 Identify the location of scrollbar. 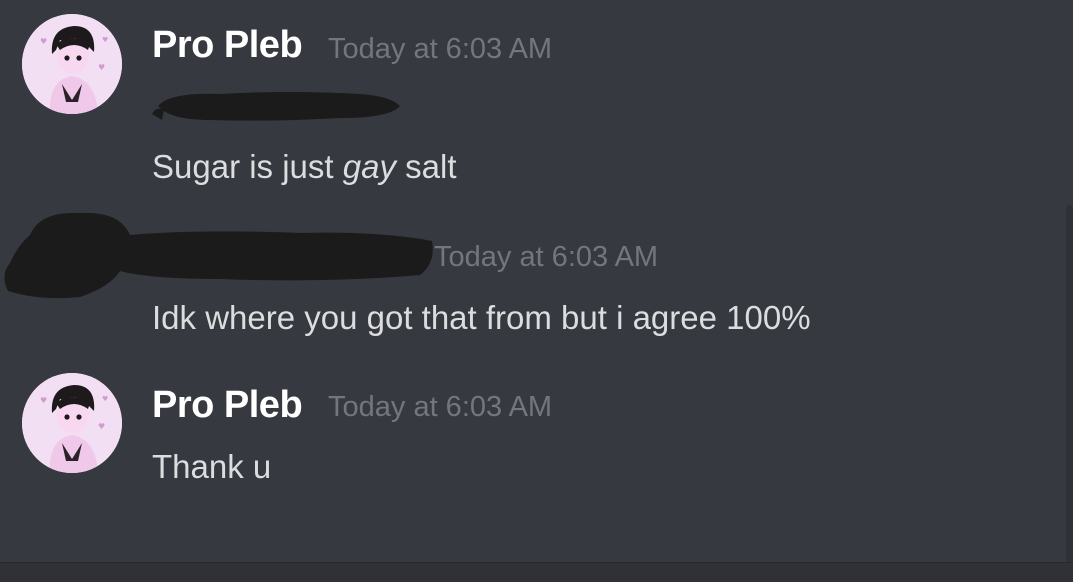
(1069, 383).